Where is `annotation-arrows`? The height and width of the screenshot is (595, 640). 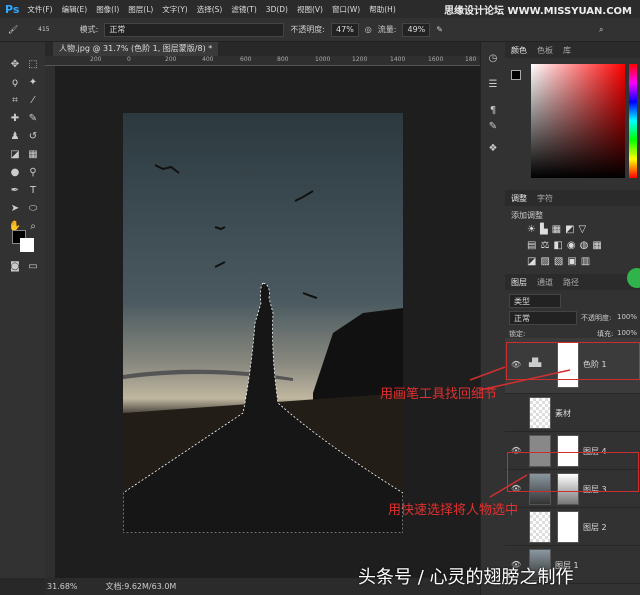 annotation-arrows is located at coordinates (520, 432).